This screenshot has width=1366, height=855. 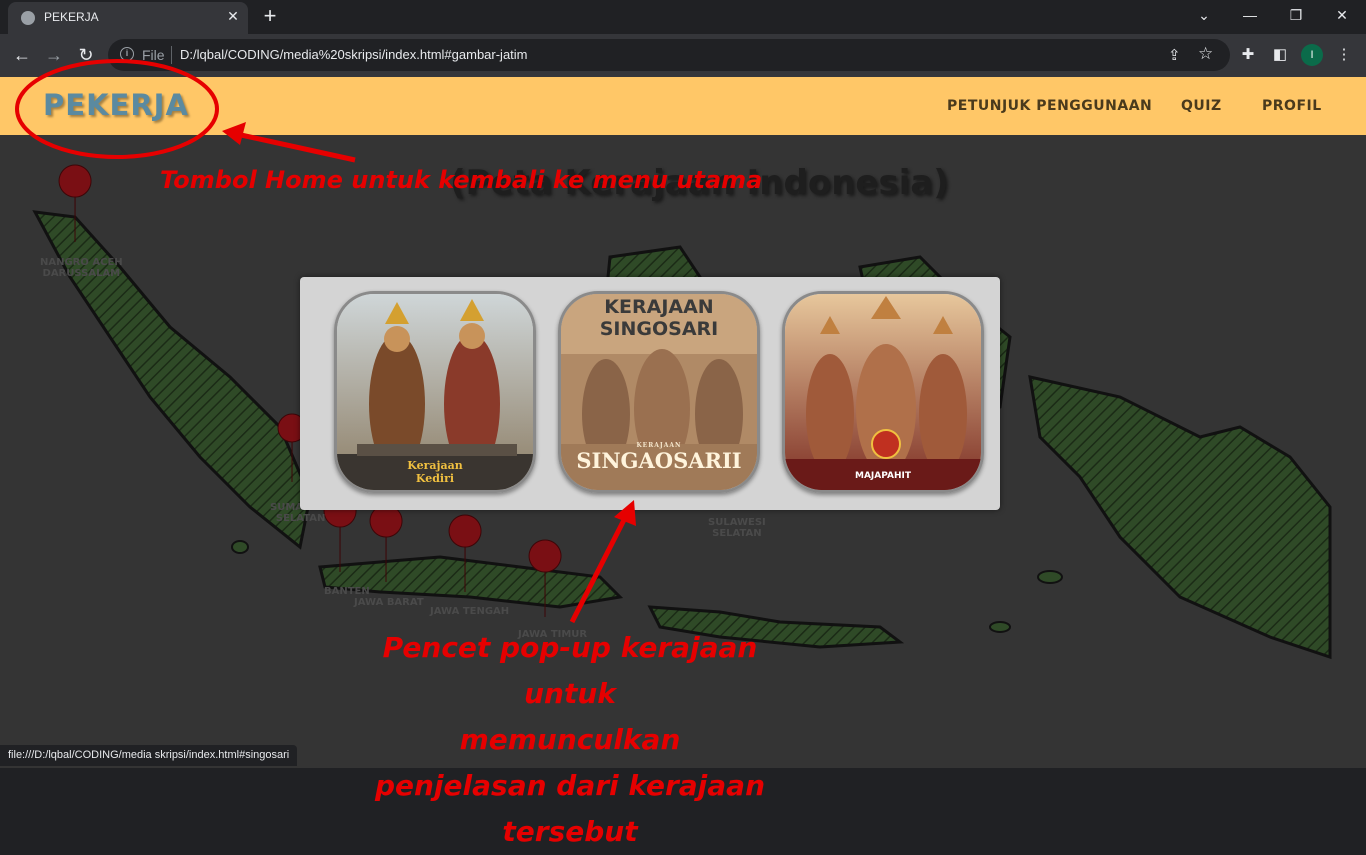 What do you see at coordinates (153, 55) in the screenshot?
I see `file-label: File` at bounding box center [153, 55].